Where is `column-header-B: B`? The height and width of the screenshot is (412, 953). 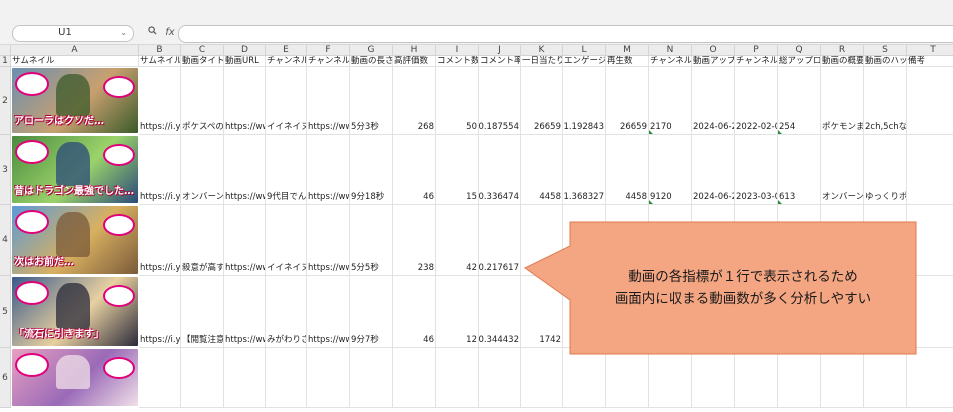 column-header-B: B is located at coordinates (160, 50).